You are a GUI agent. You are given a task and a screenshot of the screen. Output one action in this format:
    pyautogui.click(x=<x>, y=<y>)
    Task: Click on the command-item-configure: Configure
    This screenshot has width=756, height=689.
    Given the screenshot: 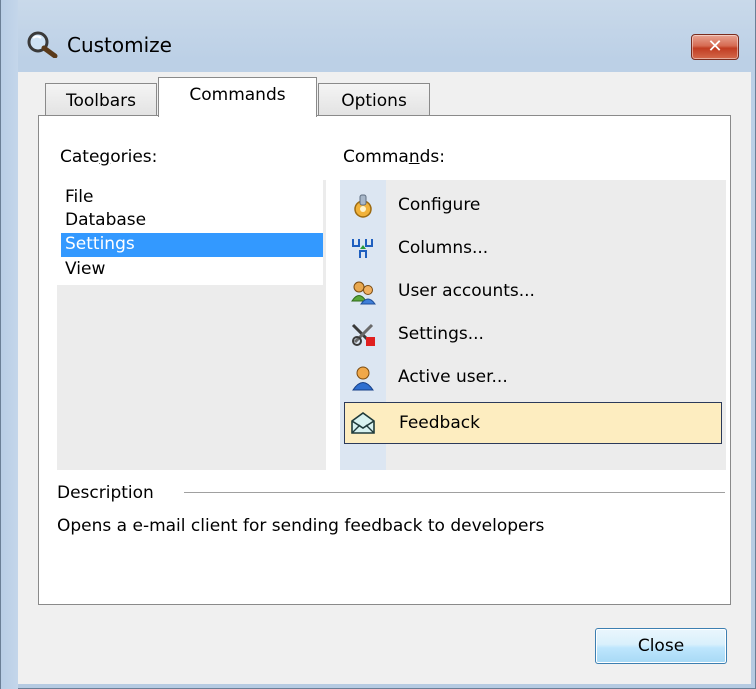 What is the action you would take?
    pyautogui.click(x=533, y=206)
    